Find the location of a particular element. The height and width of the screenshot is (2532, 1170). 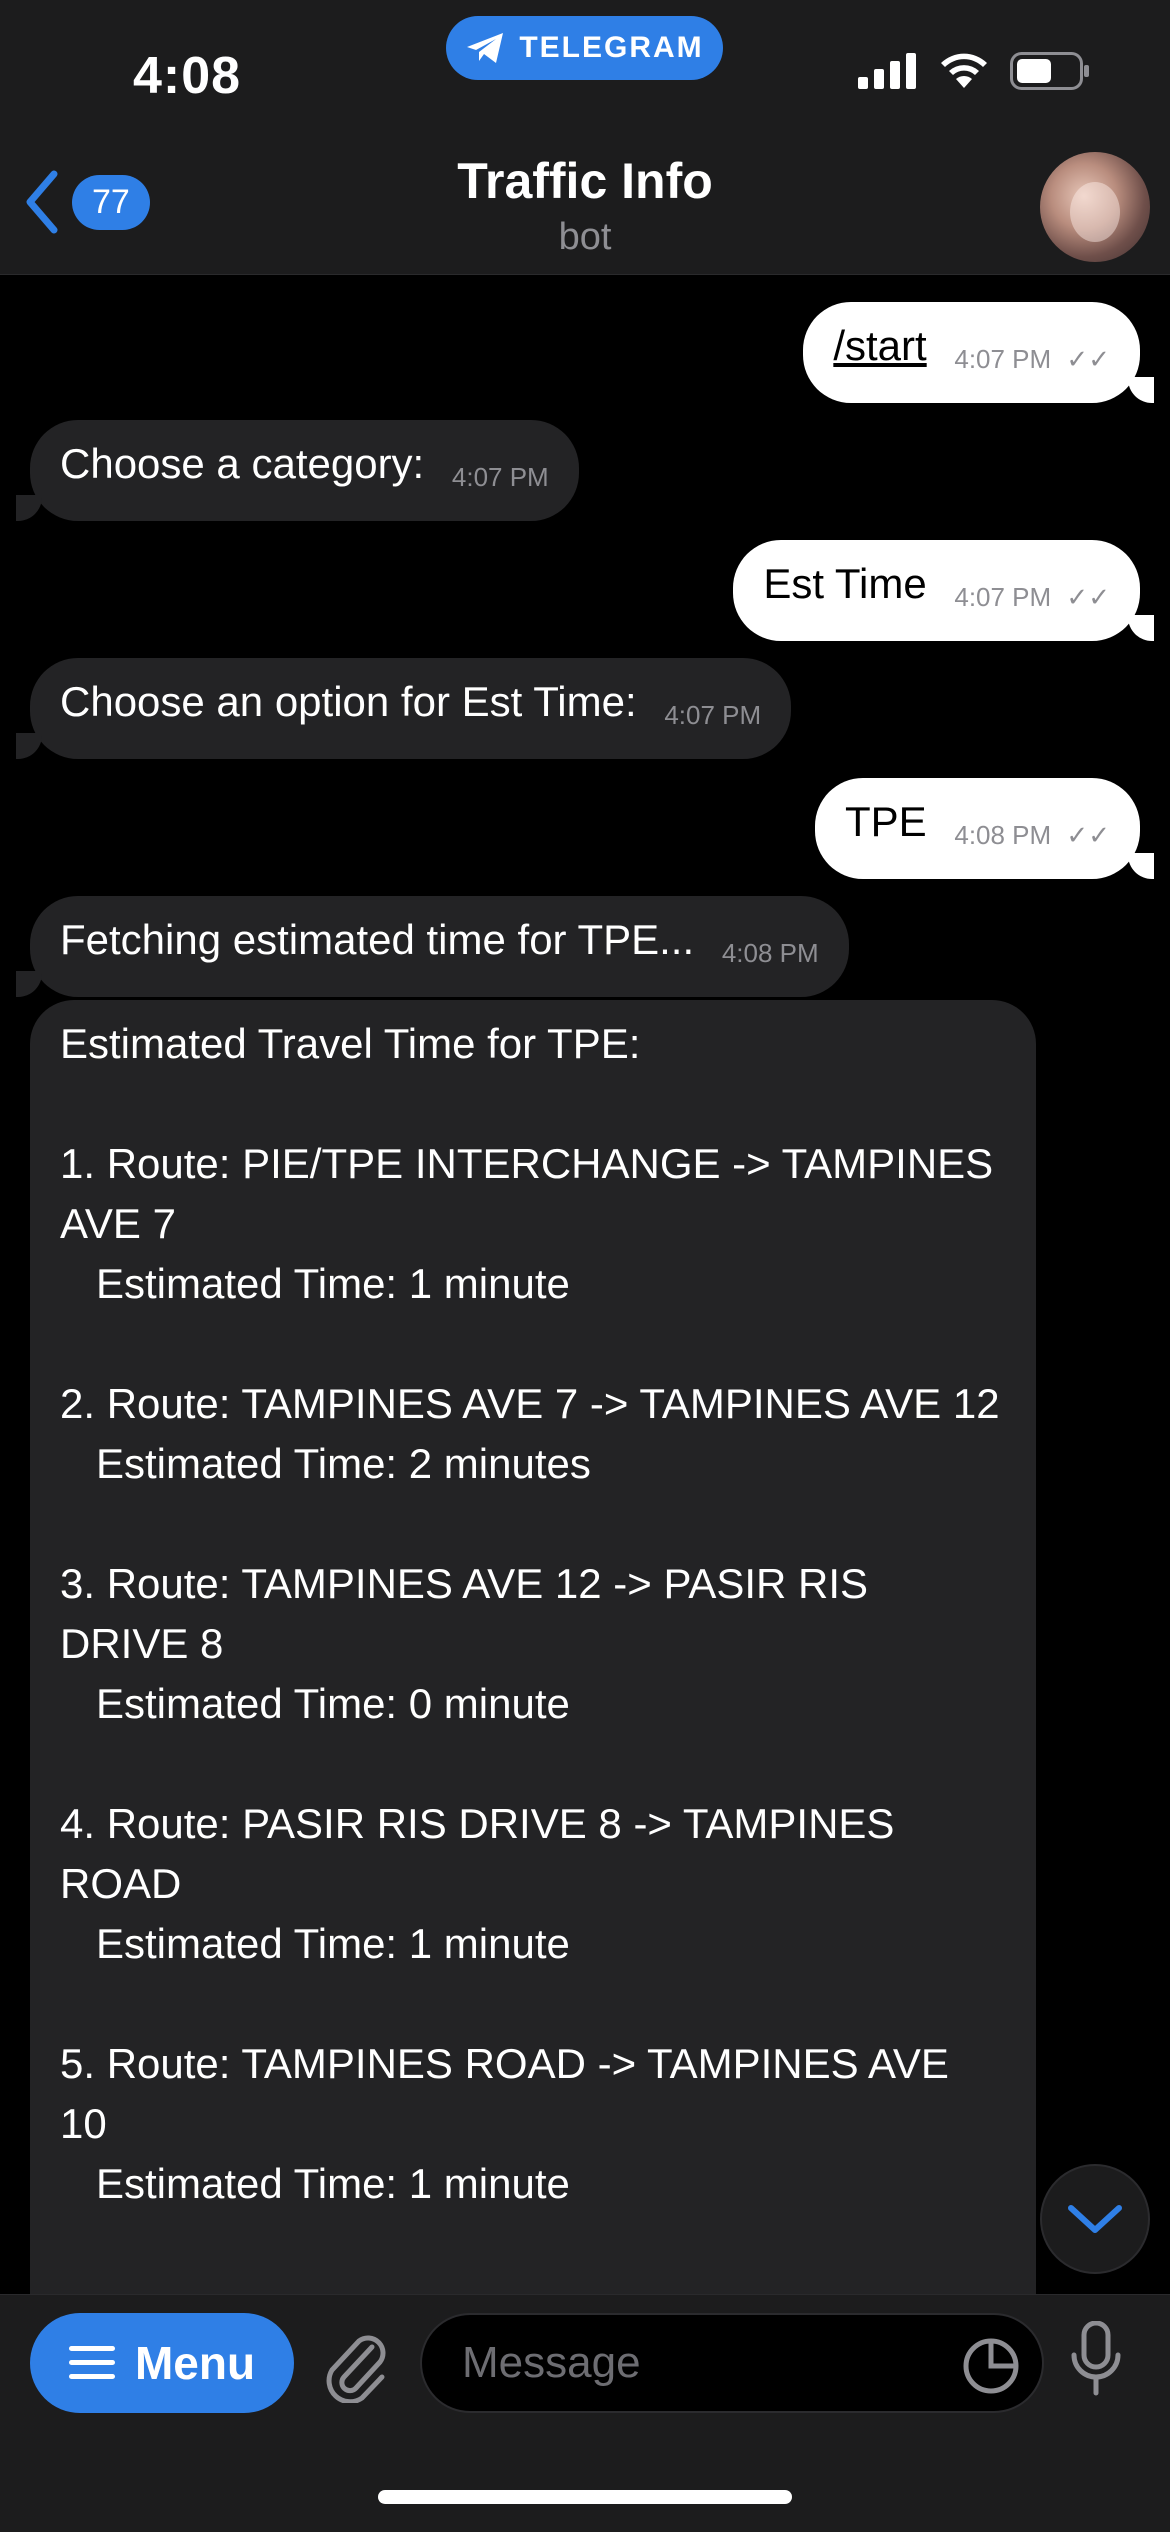

message-bubble-incoming: Choose an option for Est Time: 4:07 PM is located at coordinates (403, 708).